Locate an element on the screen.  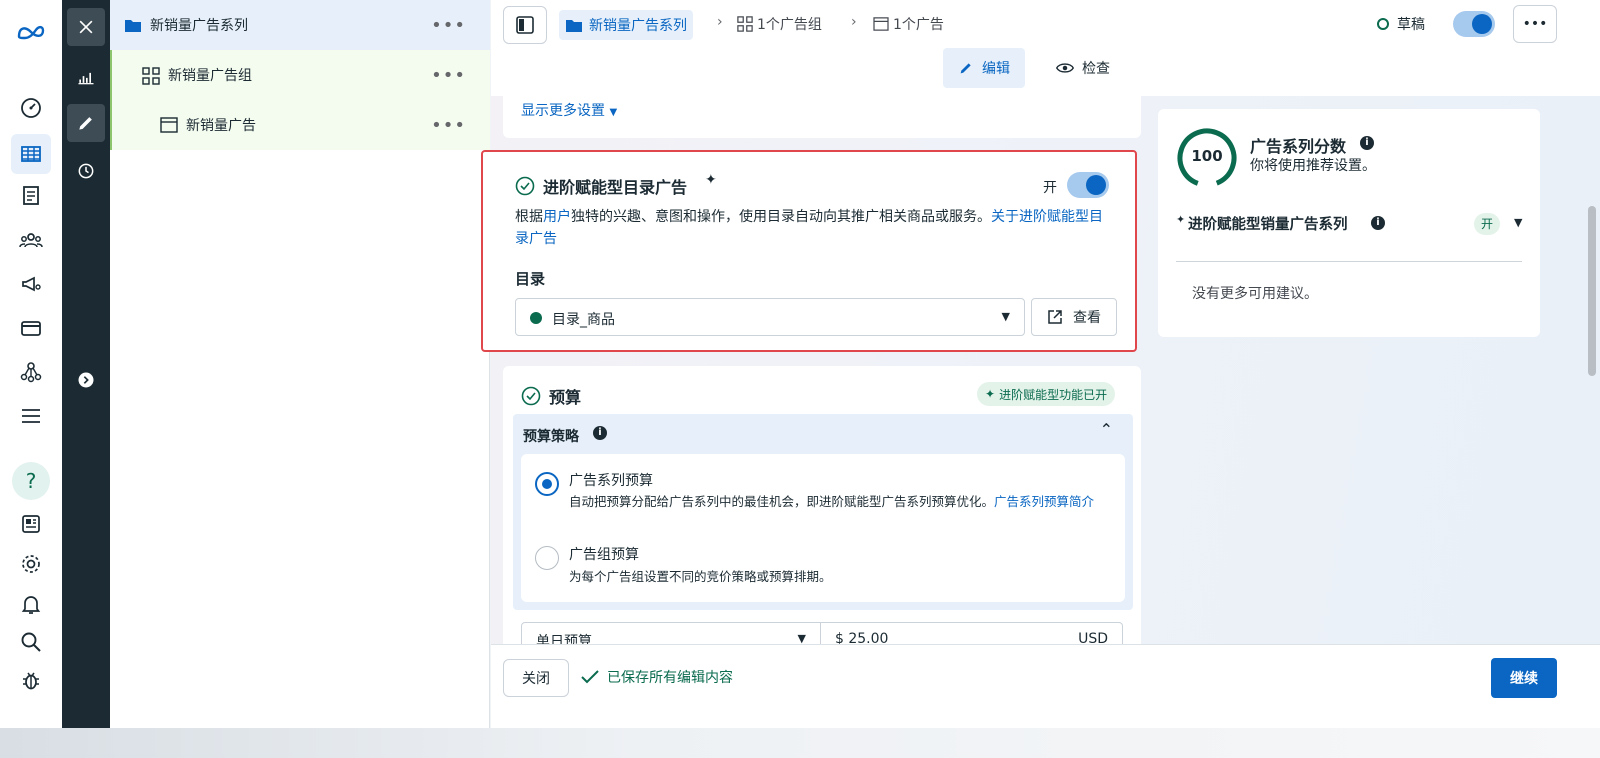
option-adset-budget-desc: 为每个广告组设置不同的竞价策略或预算排期。 is located at coordinates (700, 576).